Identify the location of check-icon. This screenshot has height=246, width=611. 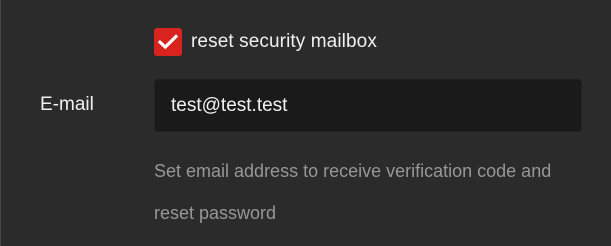
(168, 42).